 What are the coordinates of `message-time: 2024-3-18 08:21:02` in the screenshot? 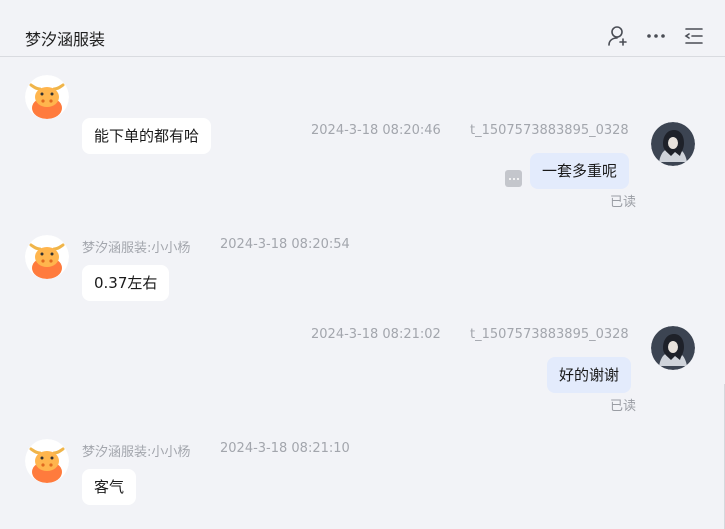 It's located at (376, 334).